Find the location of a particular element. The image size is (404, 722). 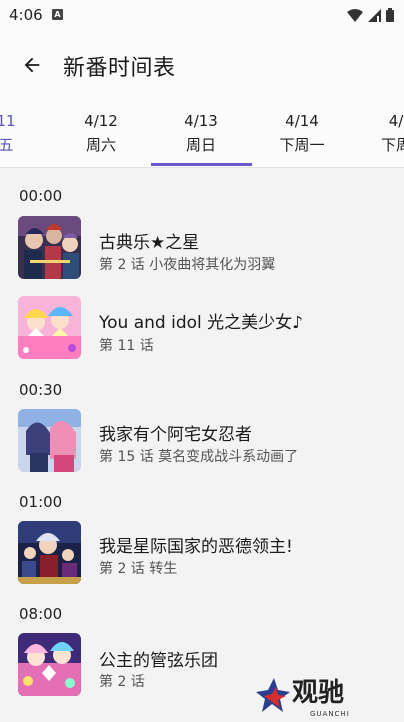

notification-icon: A is located at coordinates (57, 14).